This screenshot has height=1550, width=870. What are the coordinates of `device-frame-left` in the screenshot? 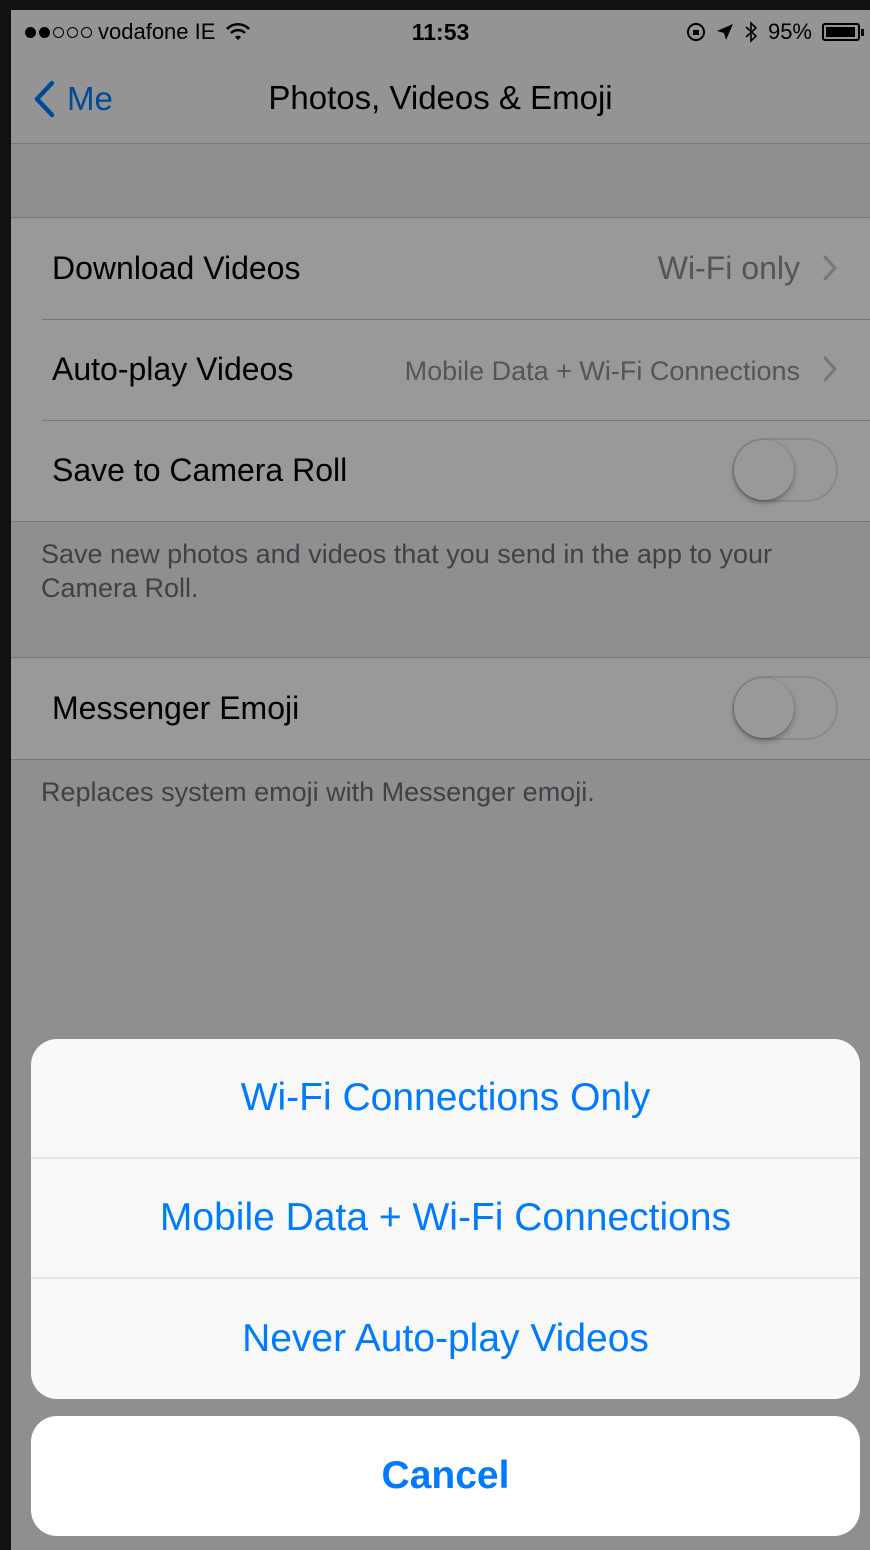 It's located at (5, 775).